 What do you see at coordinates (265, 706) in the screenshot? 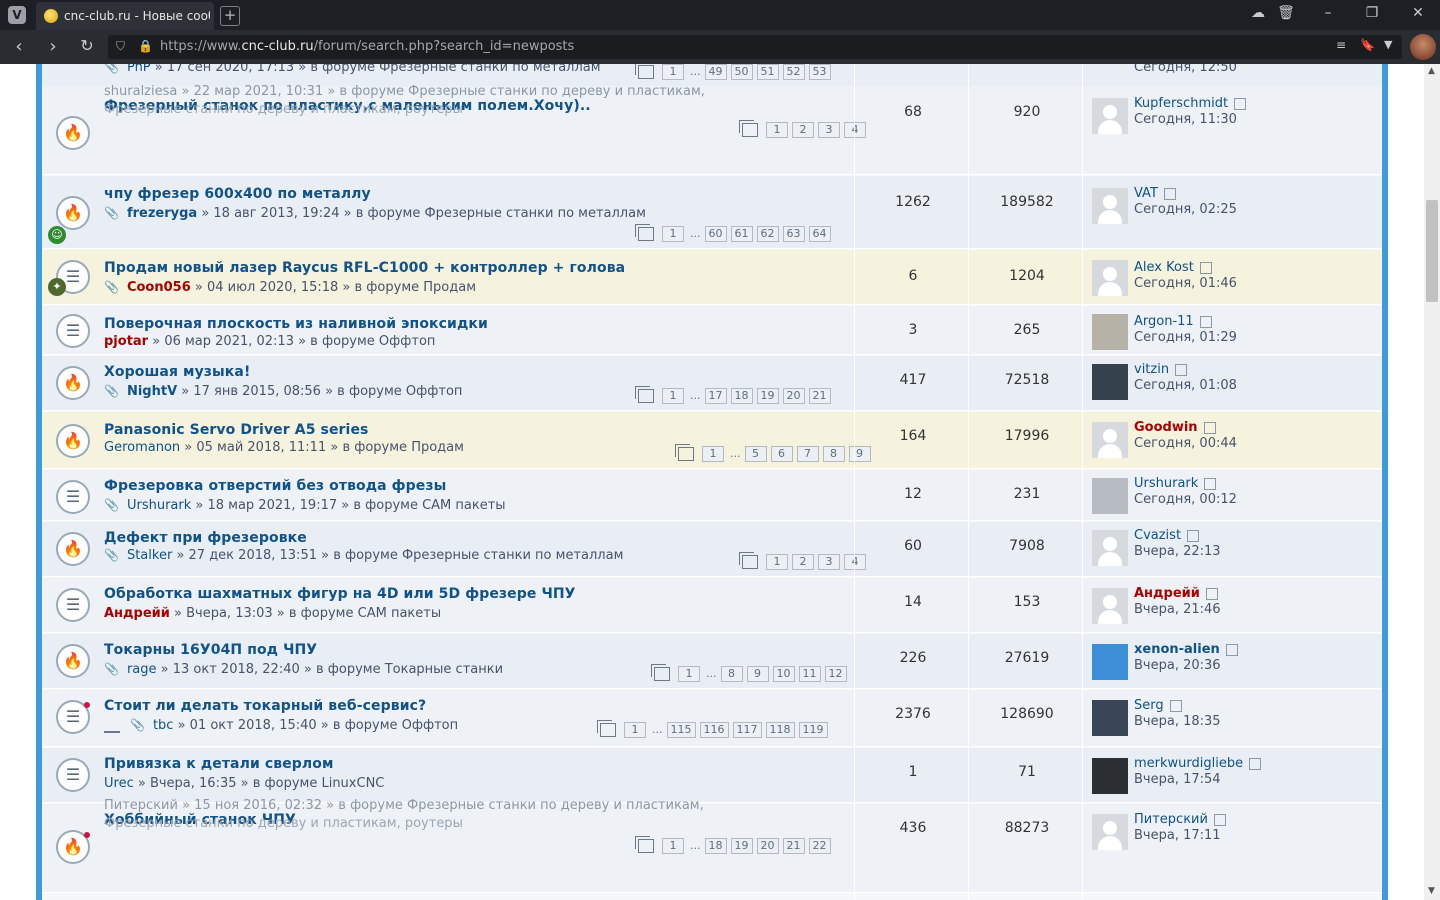
I see `topic-title: Стоит ли делать токарный веб-сервис?` at bounding box center [265, 706].